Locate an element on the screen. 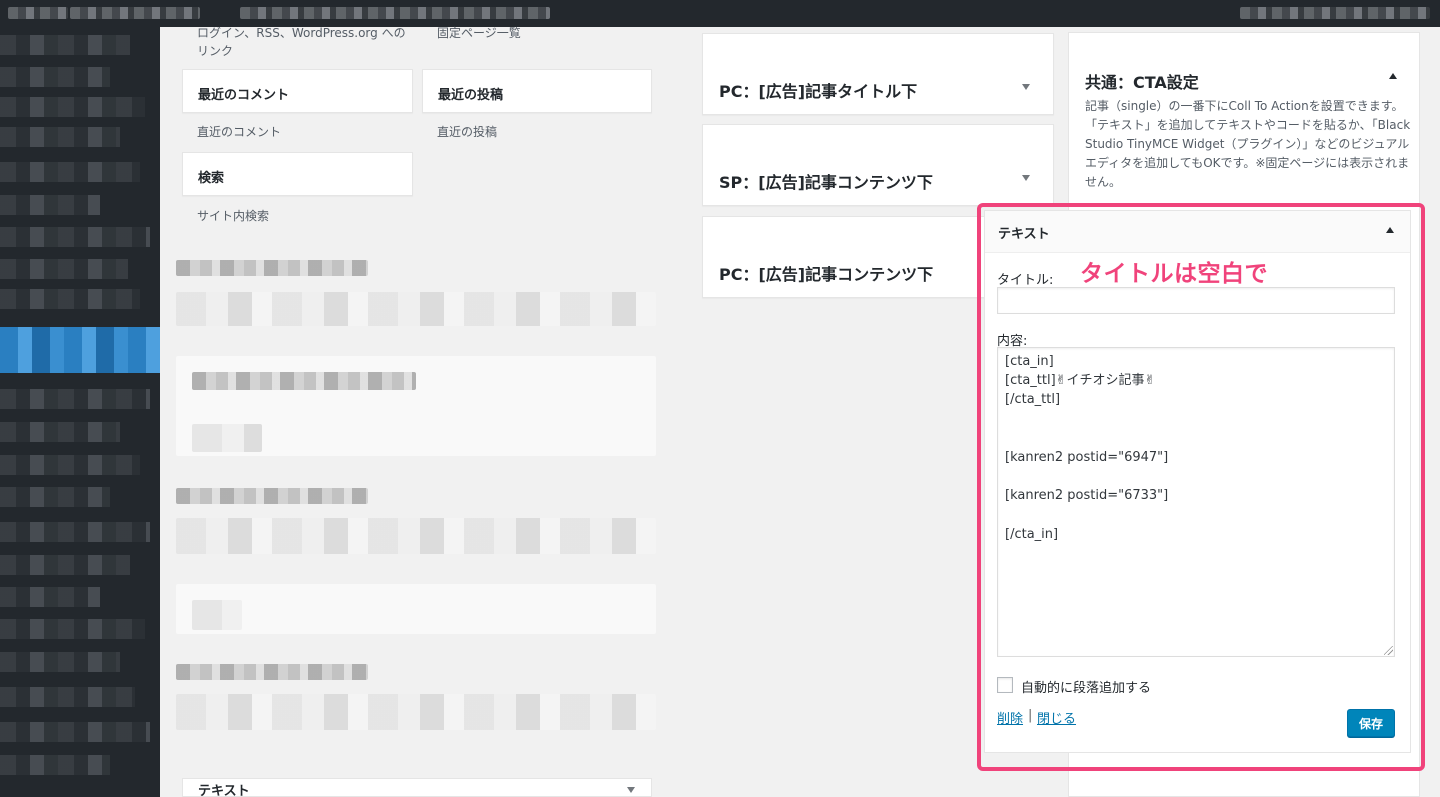 The image size is (1440, 797). widget-desc-pages: 固定ページ一覧 is located at coordinates (479, 33).